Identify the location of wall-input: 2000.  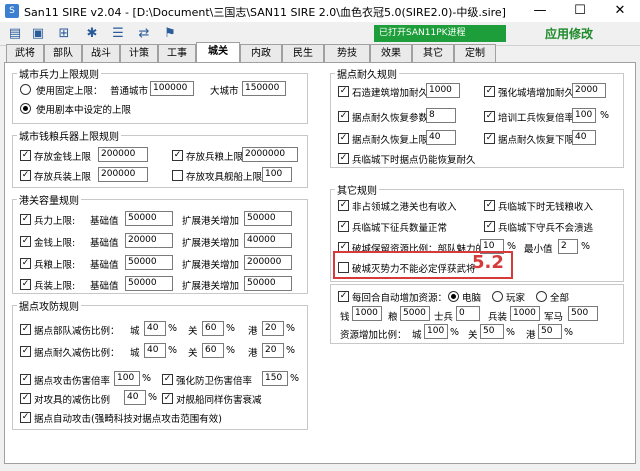
(589, 90).